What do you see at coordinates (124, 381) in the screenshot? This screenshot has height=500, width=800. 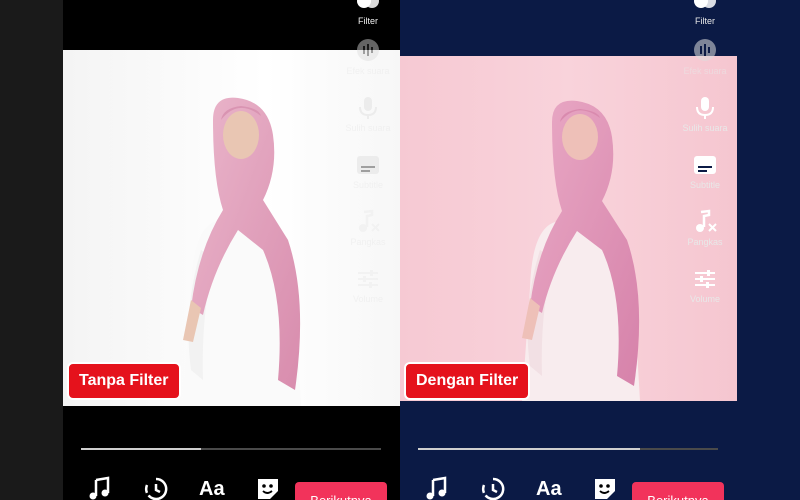 I see `comparison-label: Tanpa Filter` at bounding box center [124, 381].